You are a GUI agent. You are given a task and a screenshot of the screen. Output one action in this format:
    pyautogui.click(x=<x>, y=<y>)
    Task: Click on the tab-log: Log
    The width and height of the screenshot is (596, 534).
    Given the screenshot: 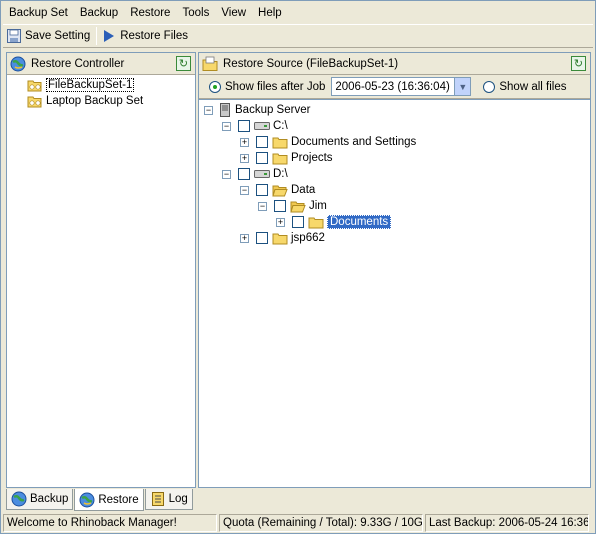 What is the action you would take?
    pyautogui.click(x=168, y=499)
    